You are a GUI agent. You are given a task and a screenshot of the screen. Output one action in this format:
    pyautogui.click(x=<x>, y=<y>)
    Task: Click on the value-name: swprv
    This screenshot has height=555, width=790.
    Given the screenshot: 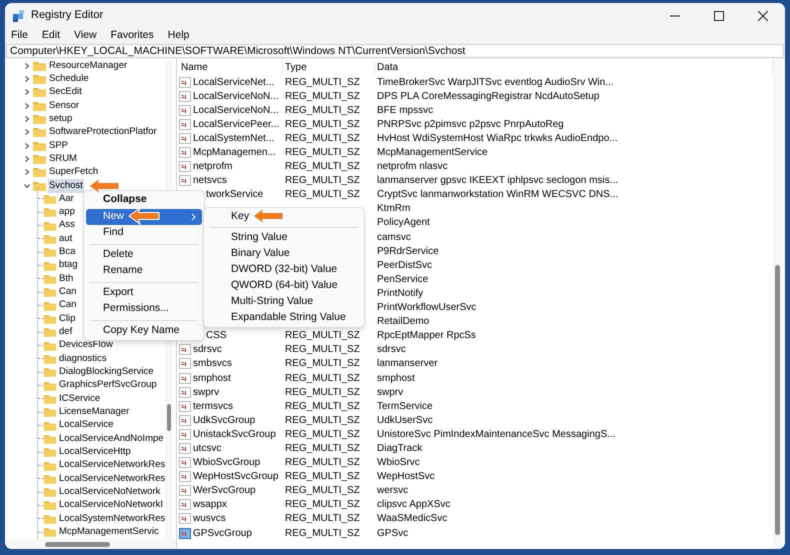 What is the action you would take?
    pyautogui.click(x=206, y=393)
    